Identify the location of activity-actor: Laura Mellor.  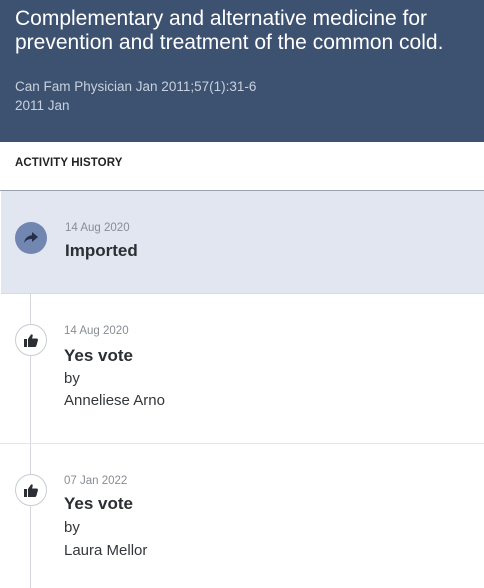
(105, 550).